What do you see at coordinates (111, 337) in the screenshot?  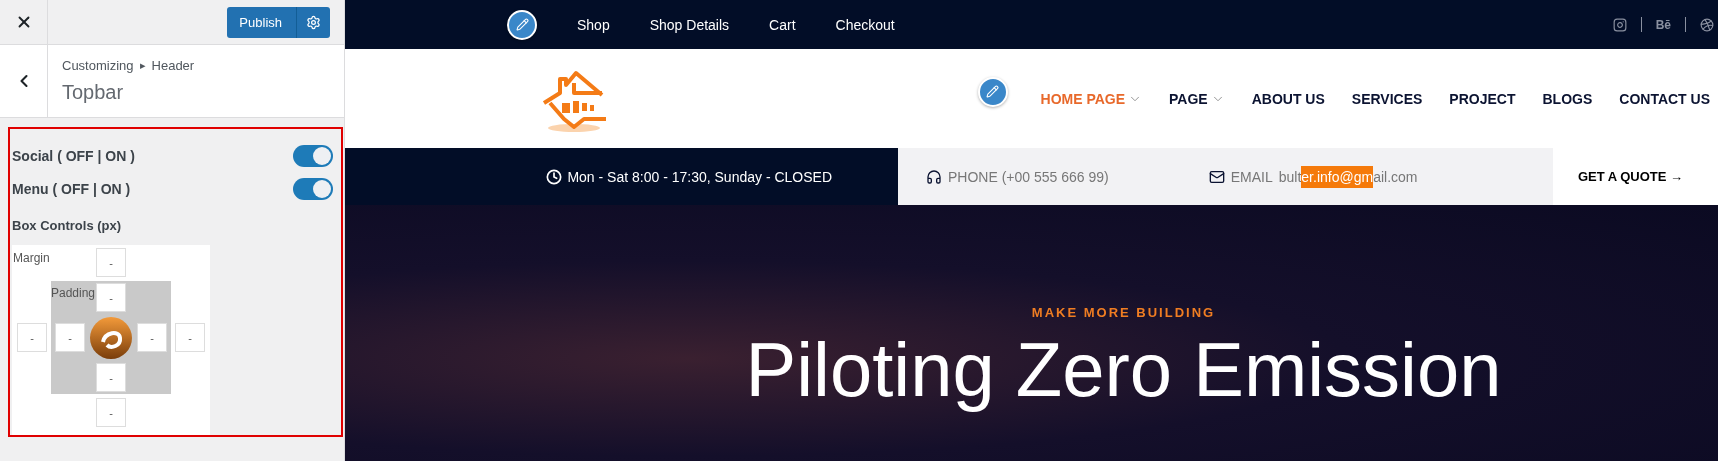 I see `logo-icon` at bounding box center [111, 337].